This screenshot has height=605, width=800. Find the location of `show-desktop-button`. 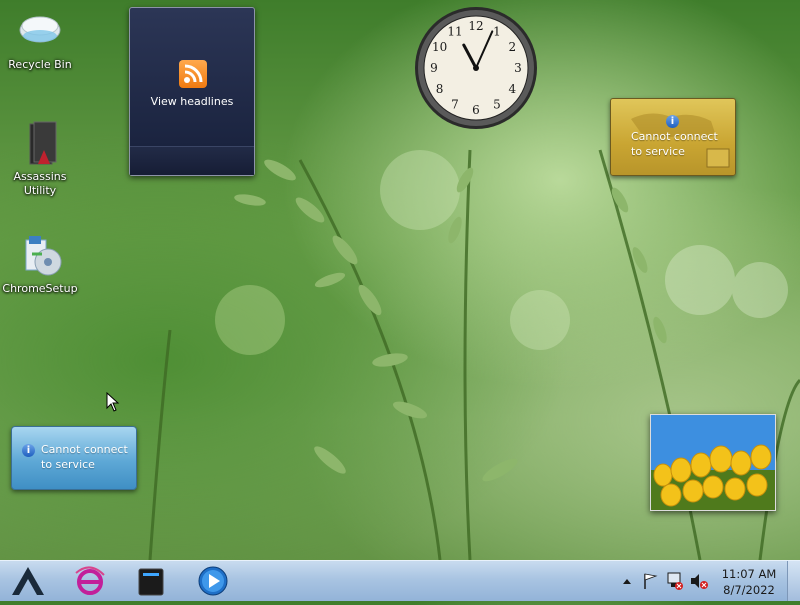

show-desktop-button is located at coordinates (793, 581).